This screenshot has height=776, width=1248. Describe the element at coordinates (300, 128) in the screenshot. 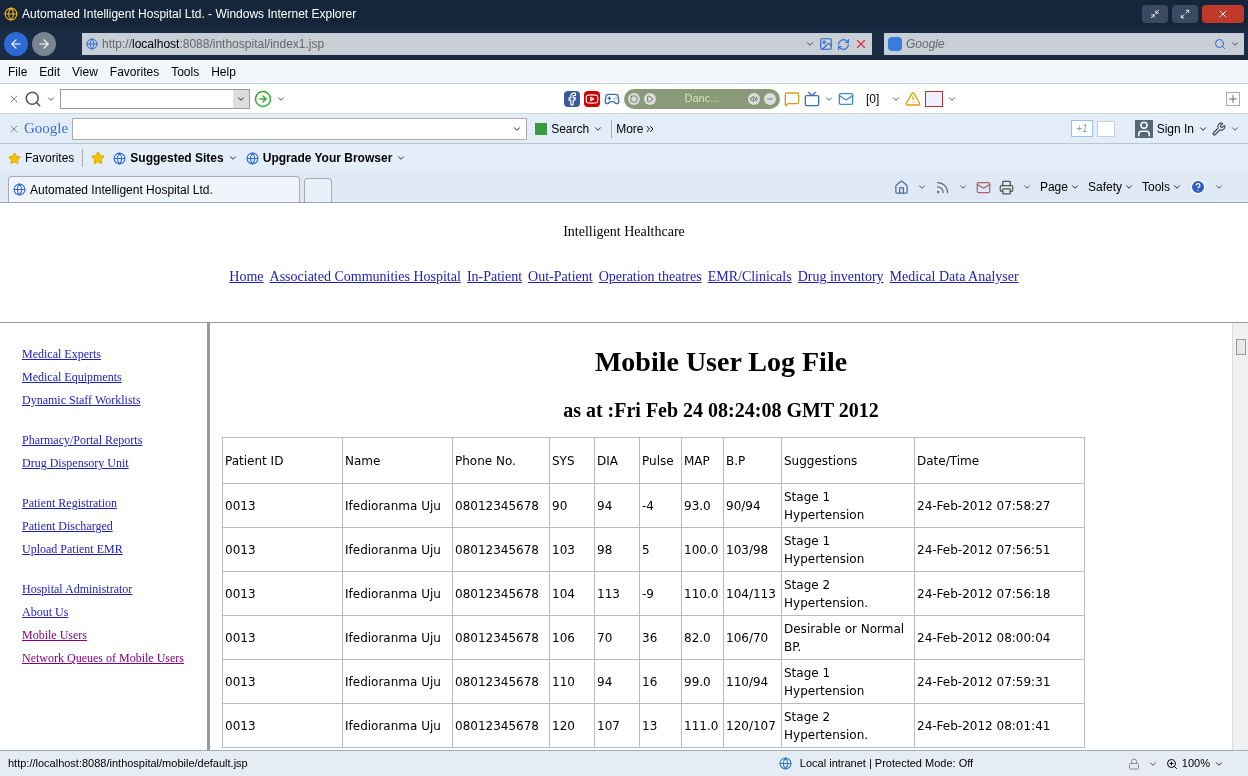

I see `google-search-field` at that location.